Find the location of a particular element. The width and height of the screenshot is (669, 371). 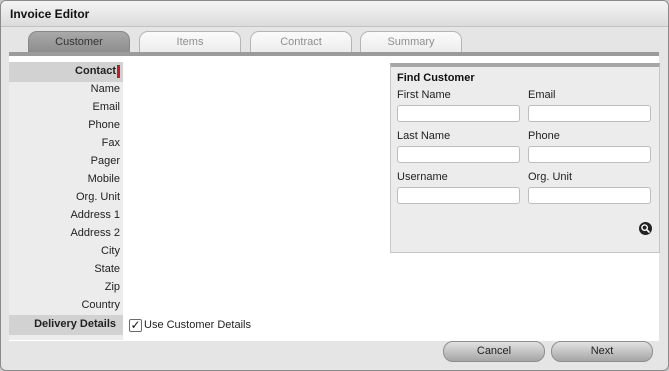

use-customer-details-checkbox: ✓ is located at coordinates (135, 325).